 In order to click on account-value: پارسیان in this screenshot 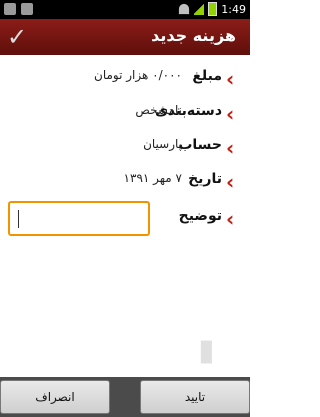, I will do `click(162, 144)`.